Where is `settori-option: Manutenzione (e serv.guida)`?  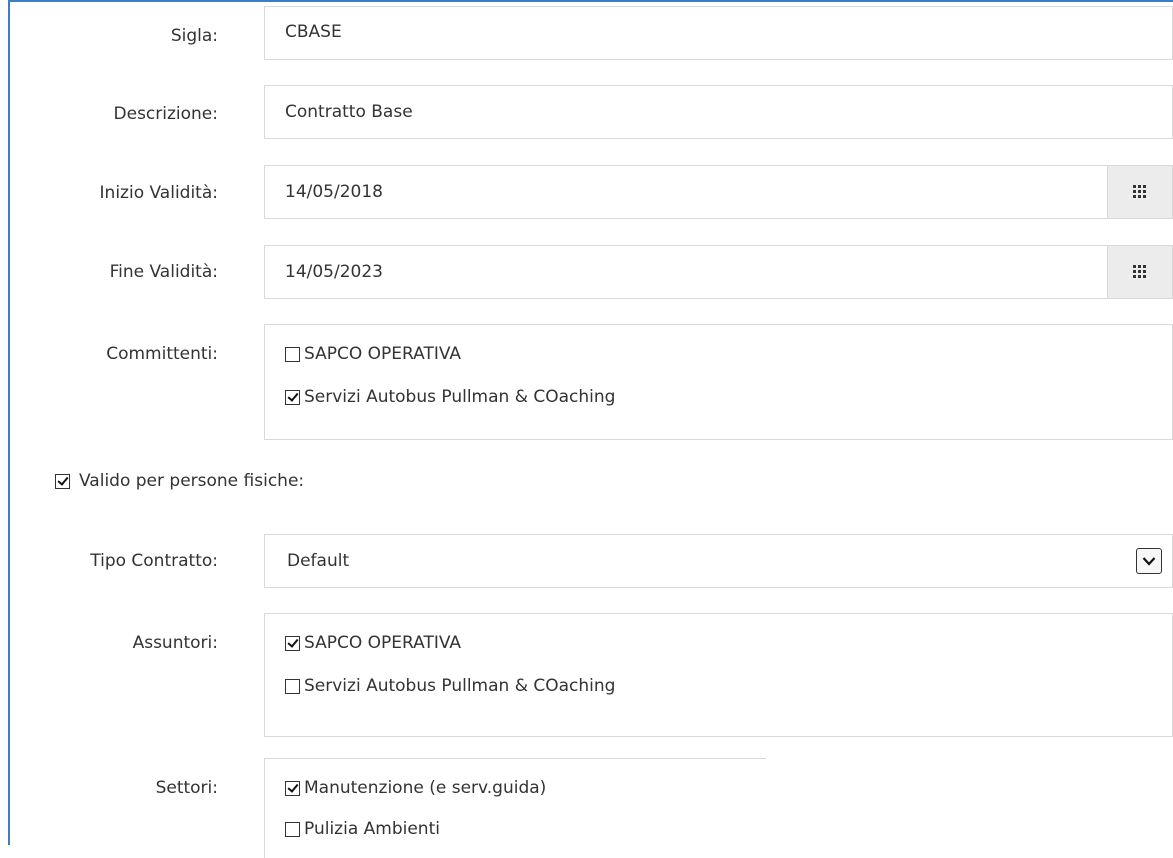 settori-option: Manutenzione (e serv.guida) is located at coordinates (415, 788).